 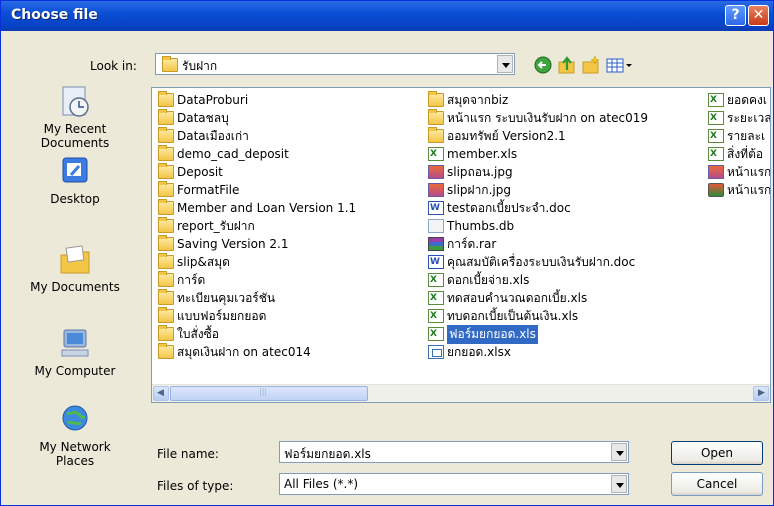 I want to click on up-folder-icon, so click(x=567, y=65).